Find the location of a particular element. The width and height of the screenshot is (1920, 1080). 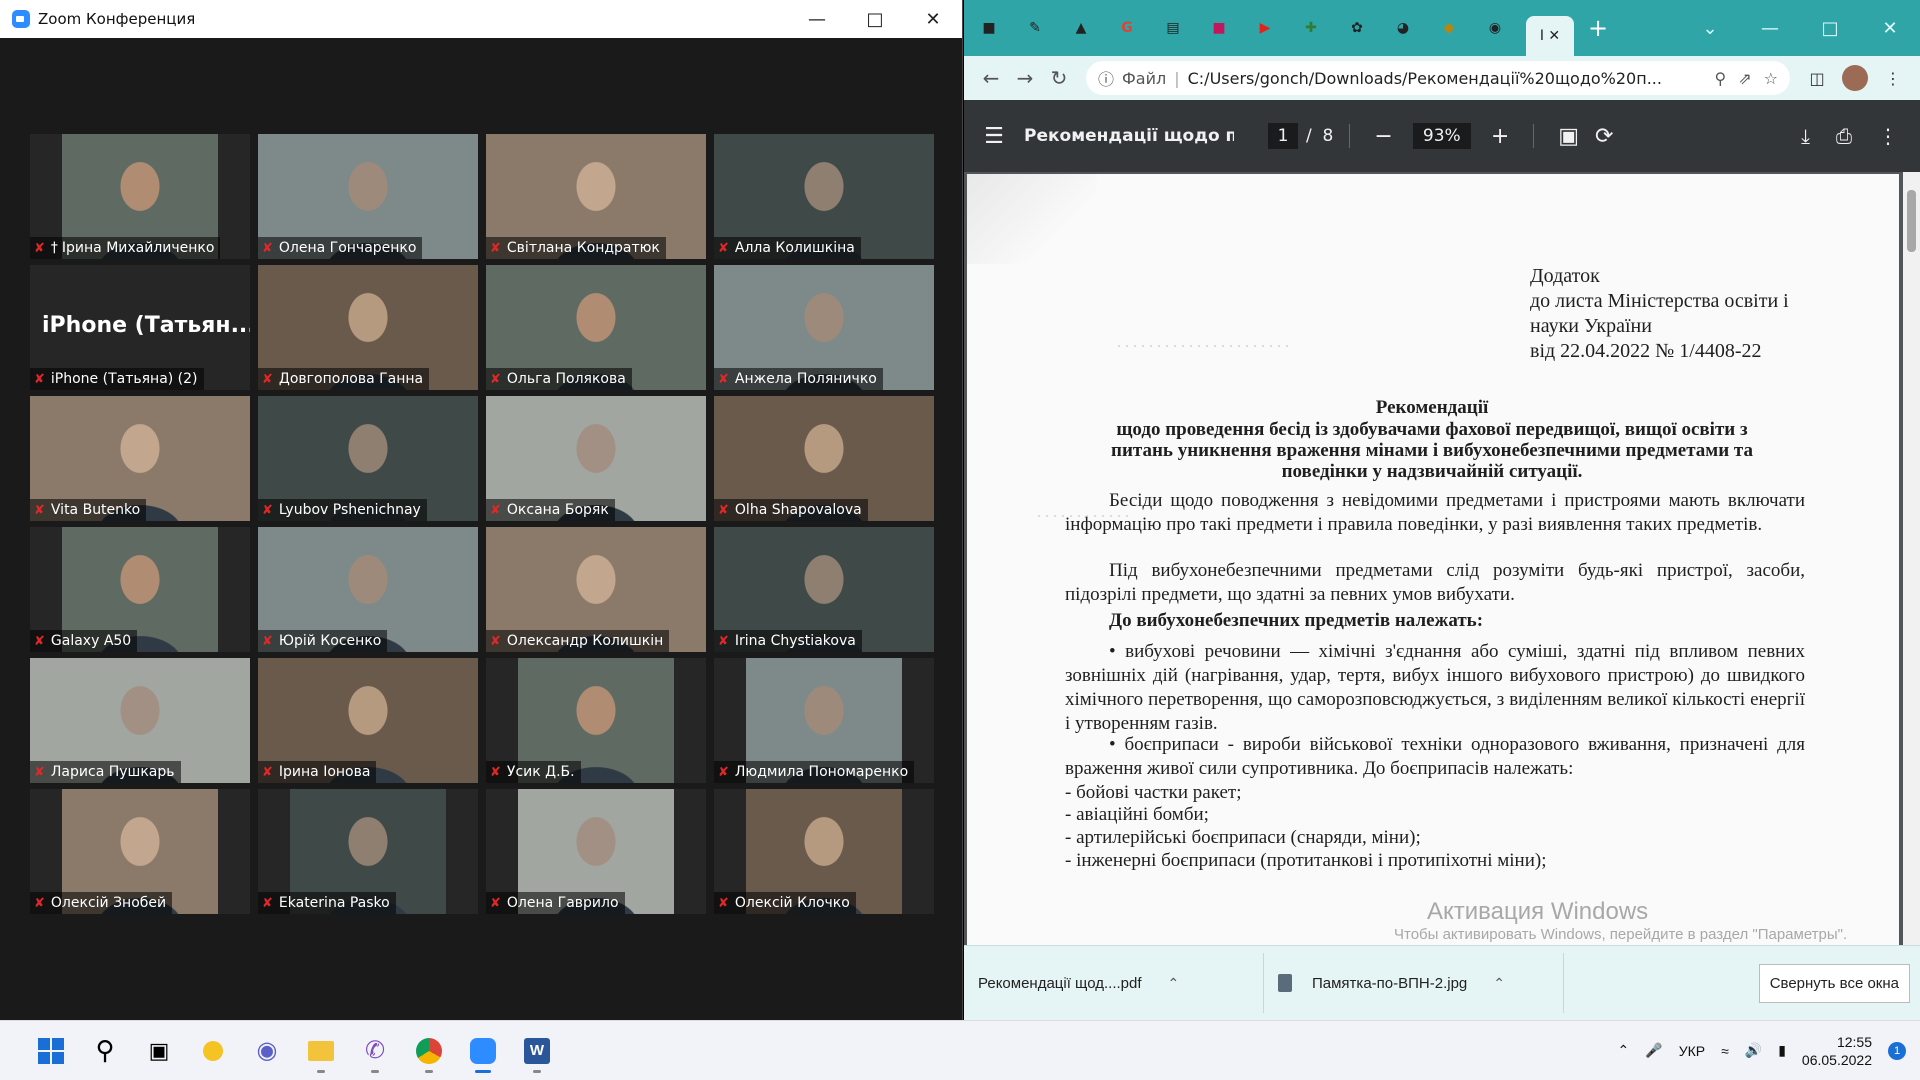

tab-search-icon: ⌄ is located at coordinates (1710, 28).